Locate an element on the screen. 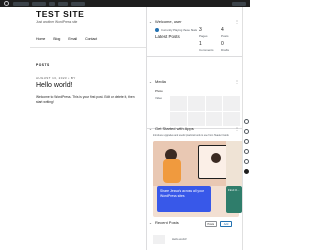 The image size is (320, 250). media-grid is located at coordinates (205, 111).